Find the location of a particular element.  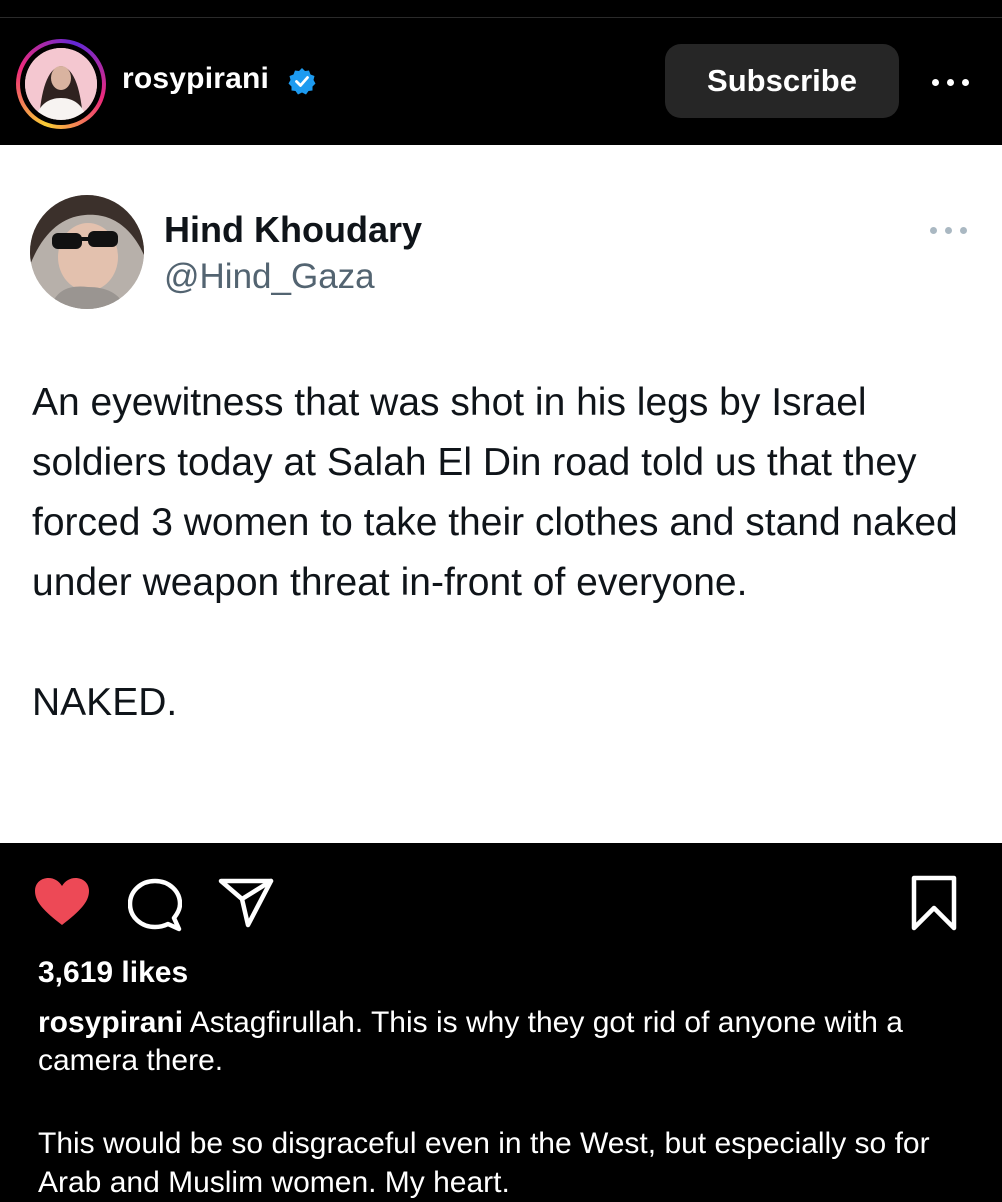

post-username: rosypirani is located at coordinates (195, 79).